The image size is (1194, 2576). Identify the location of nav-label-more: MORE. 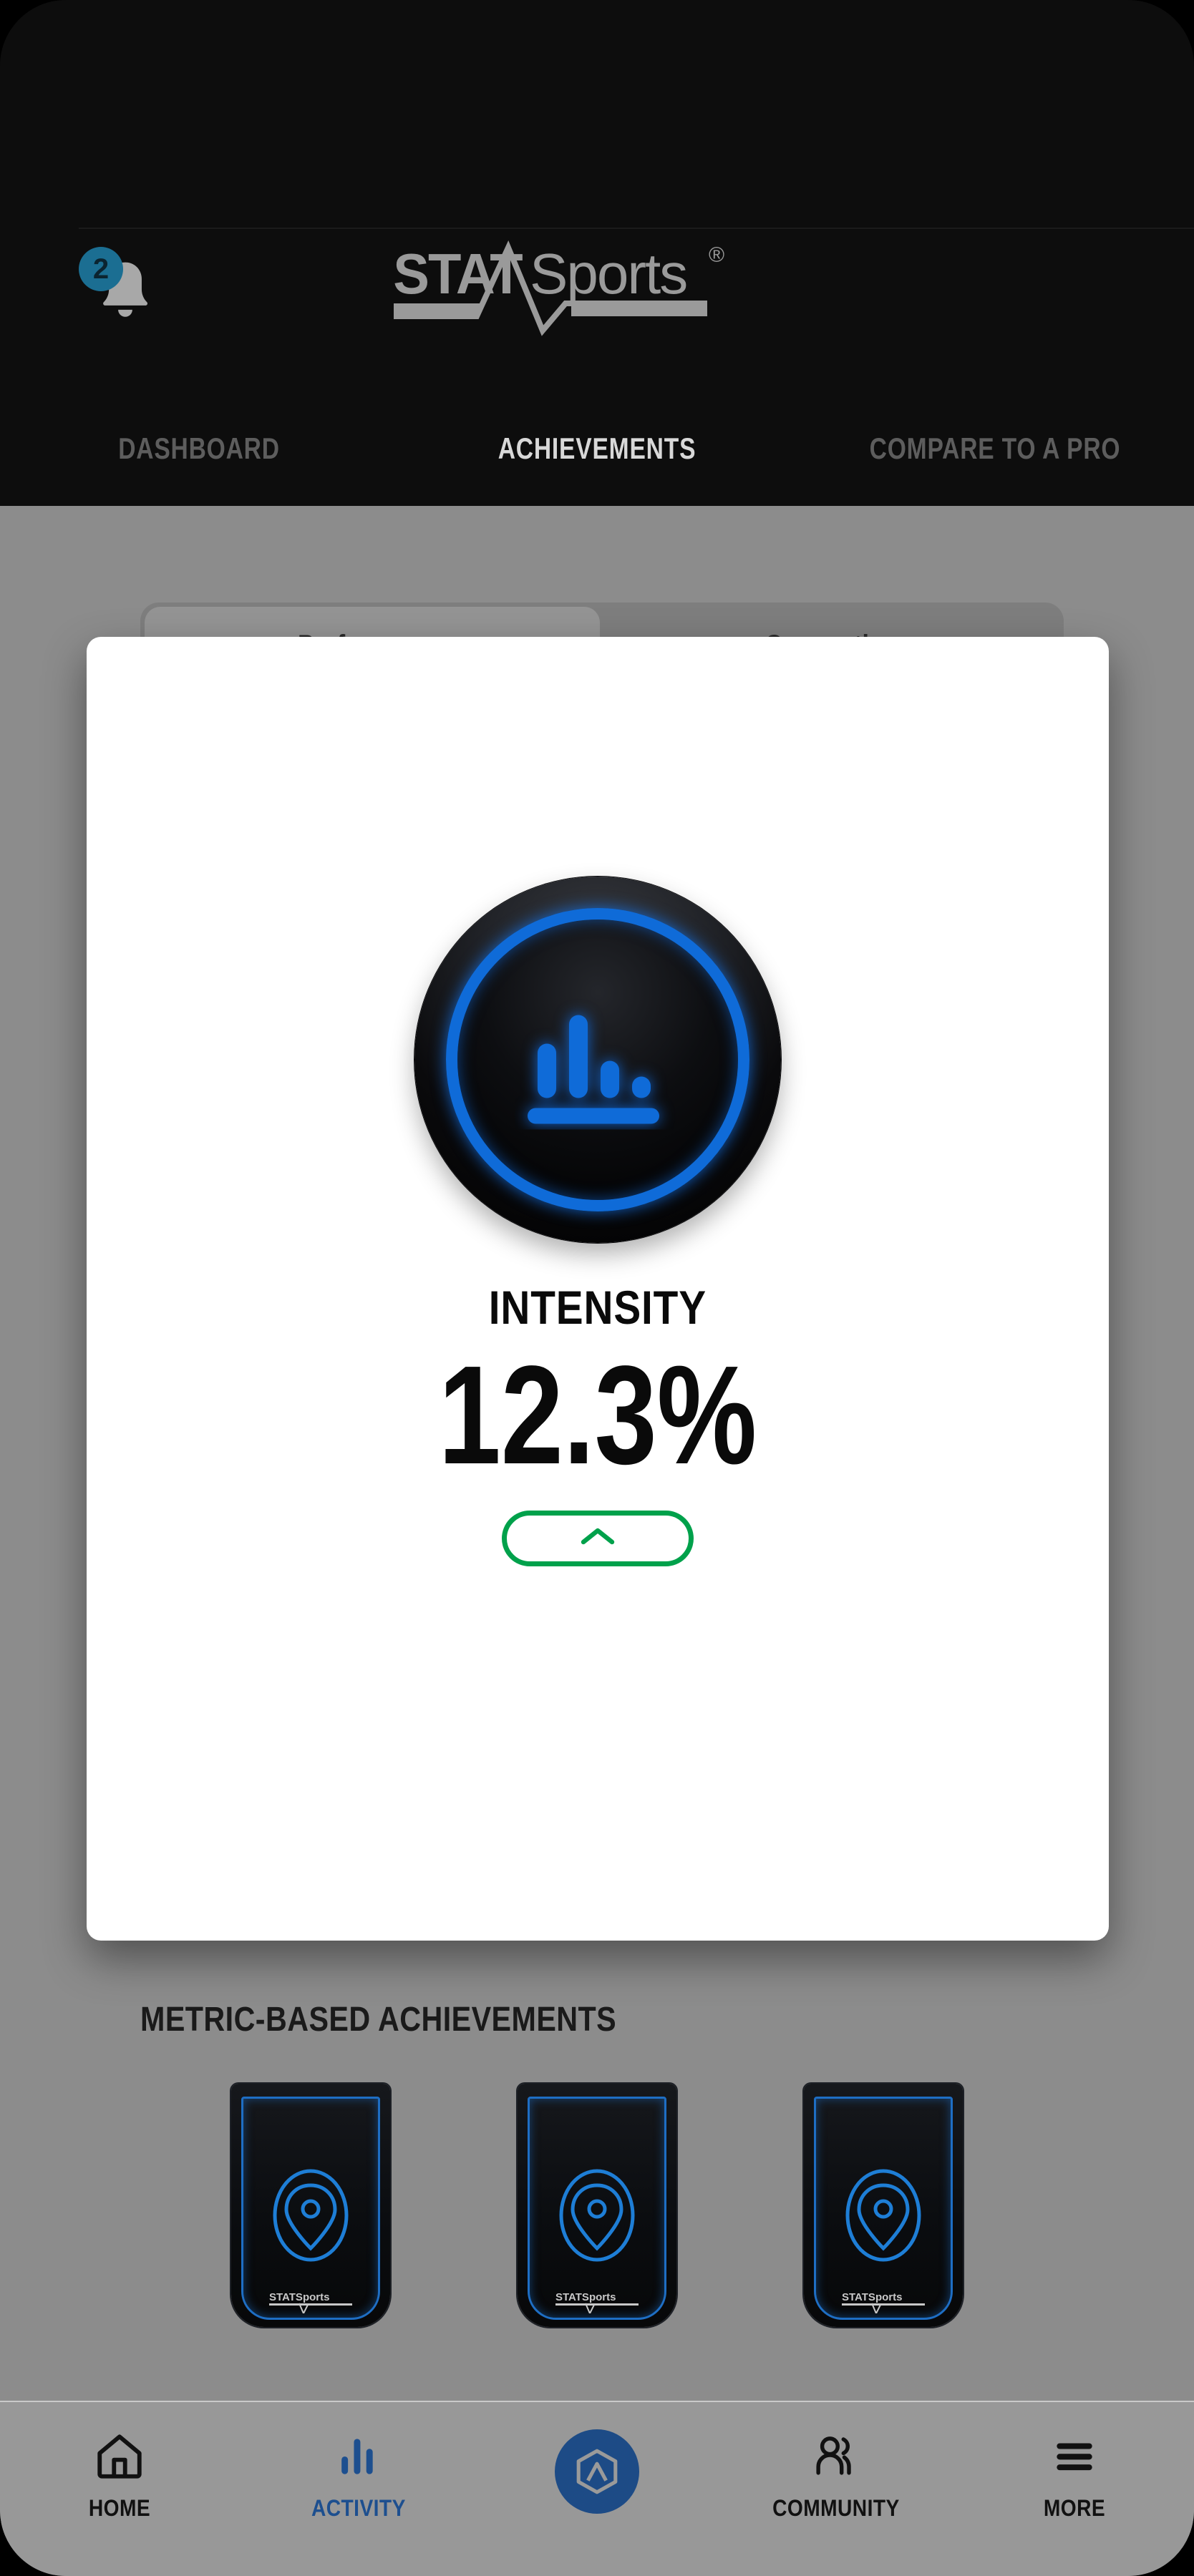
(1075, 2508).